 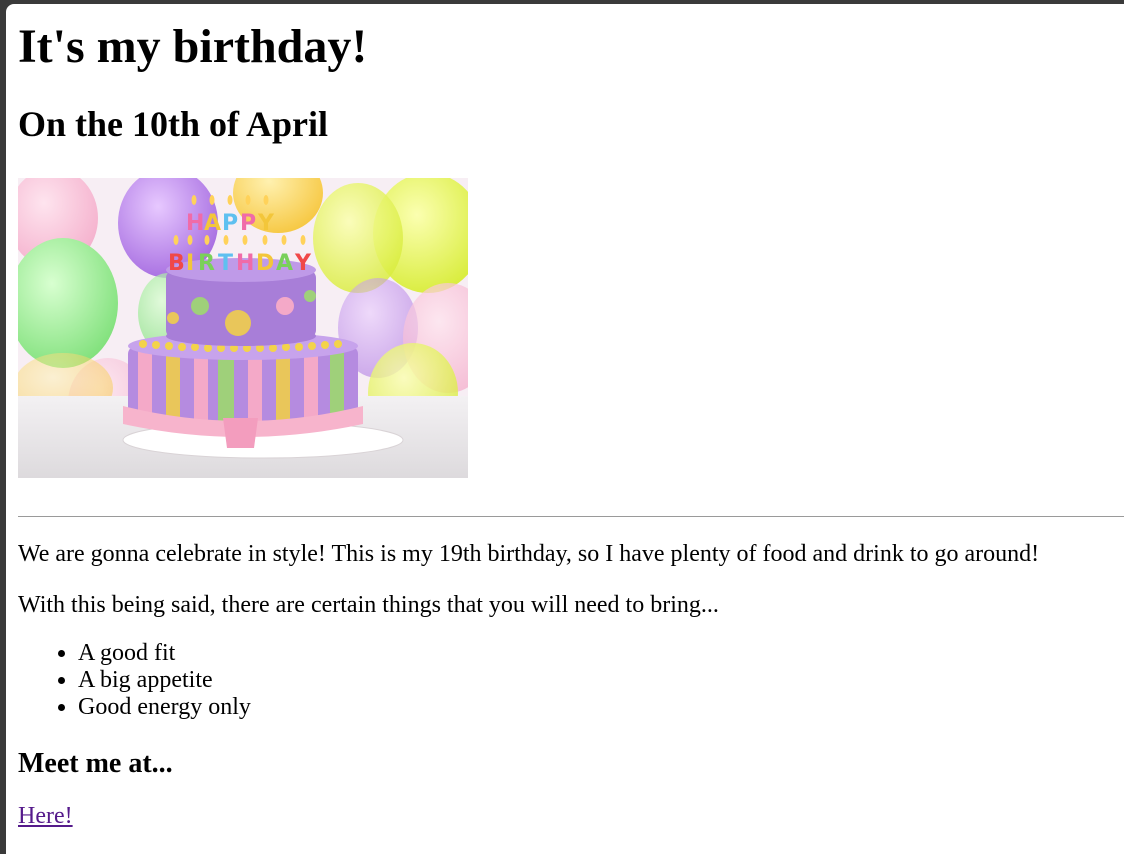 What do you see at coordinates (601, 653) in the screenshot?
I see `list-item: A good fit` at bounding box center [601, 653].